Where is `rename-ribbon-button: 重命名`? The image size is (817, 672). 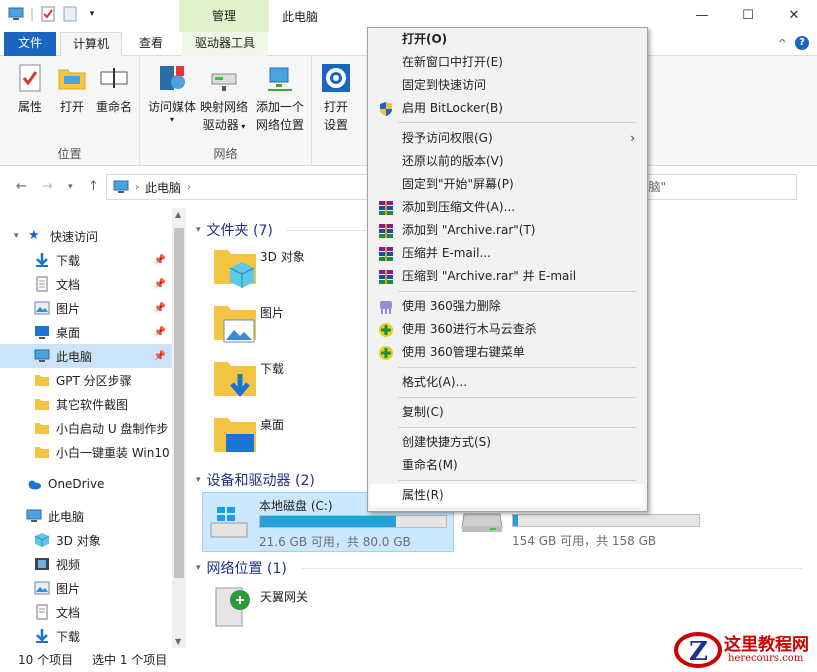 rename-ribbon-button: 重命名 is located at coordinates (114, 89).